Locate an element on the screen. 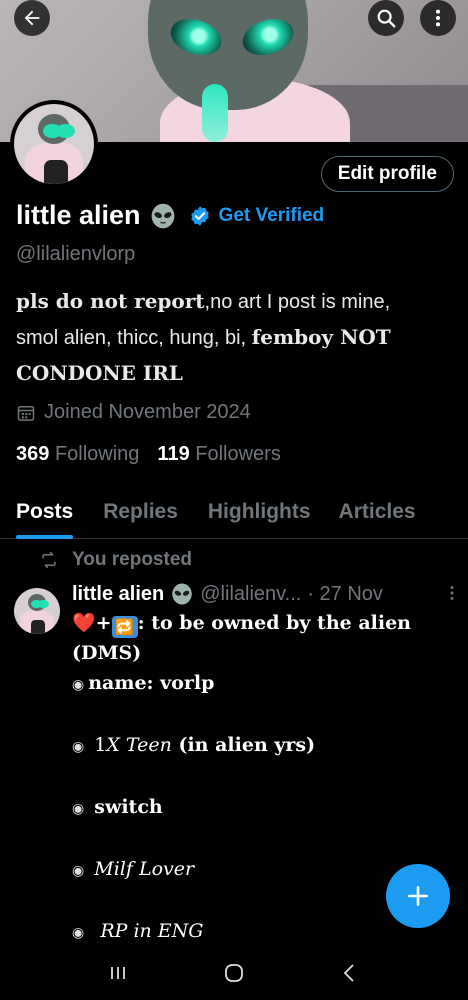  search-icon is located at coordinates (386, 18).